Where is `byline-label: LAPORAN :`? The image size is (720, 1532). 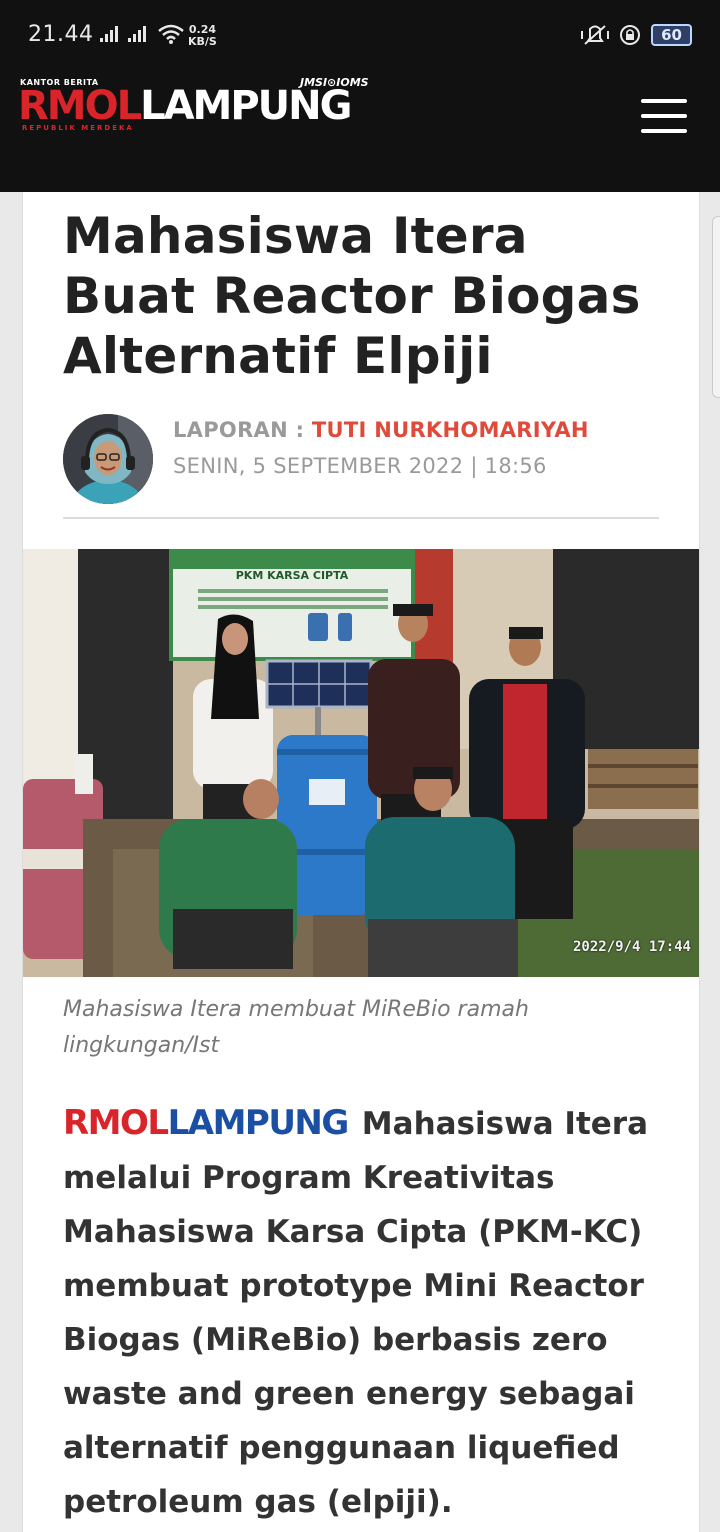
byline-label: LAPORAN : is located at coordinates (242, 430).